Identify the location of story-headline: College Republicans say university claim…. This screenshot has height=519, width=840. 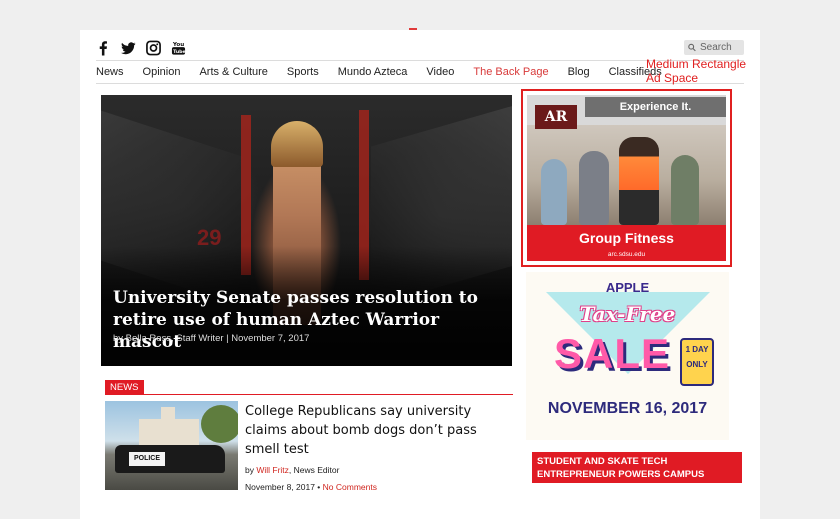
(380, 430).